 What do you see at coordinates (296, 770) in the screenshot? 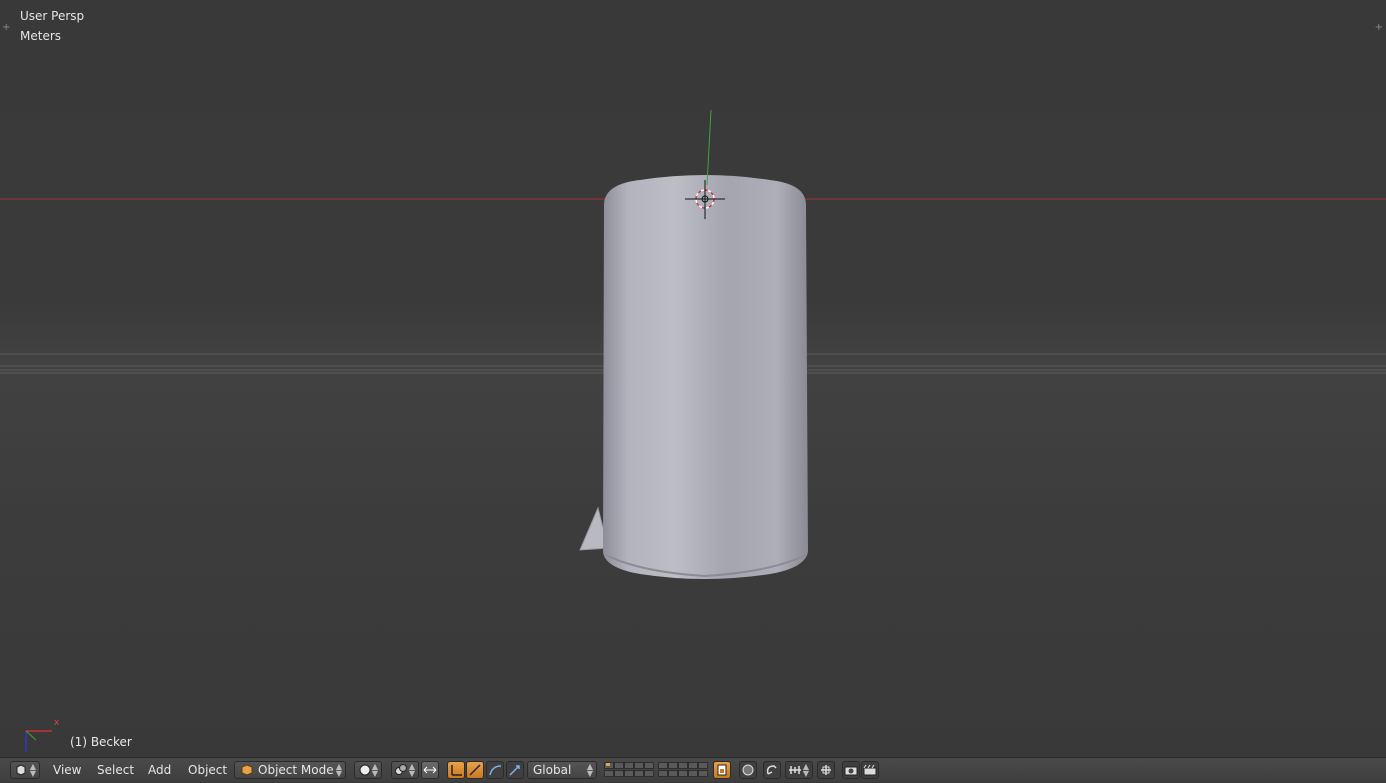
I see `mode-label: Object Mode` at bounding box center [296, 770].